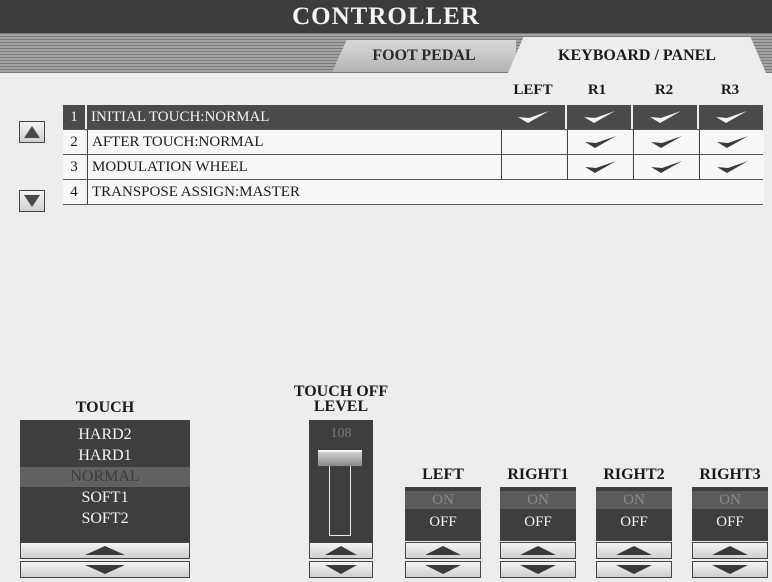 This screenshot has width=772, height=582. Describe the element at coordinates (105, 407) in the screenshot. I see `touch-heading: TOUCH` at that location.